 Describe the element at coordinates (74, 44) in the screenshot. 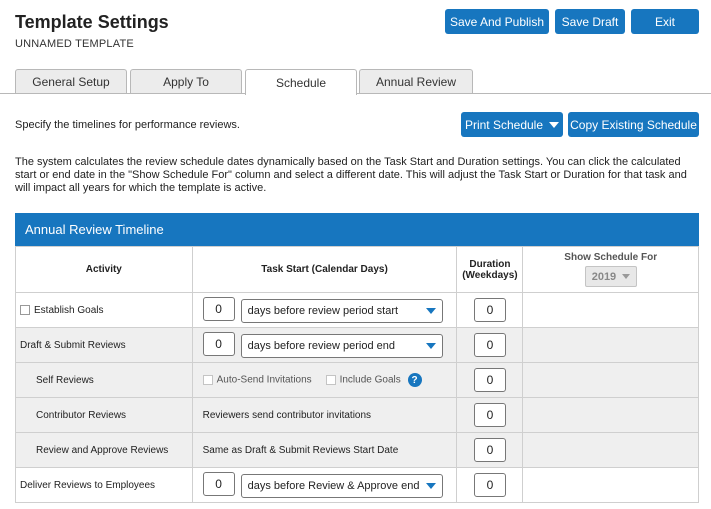

I see `template-name: UNNAMED TEMPLATE` at that location.